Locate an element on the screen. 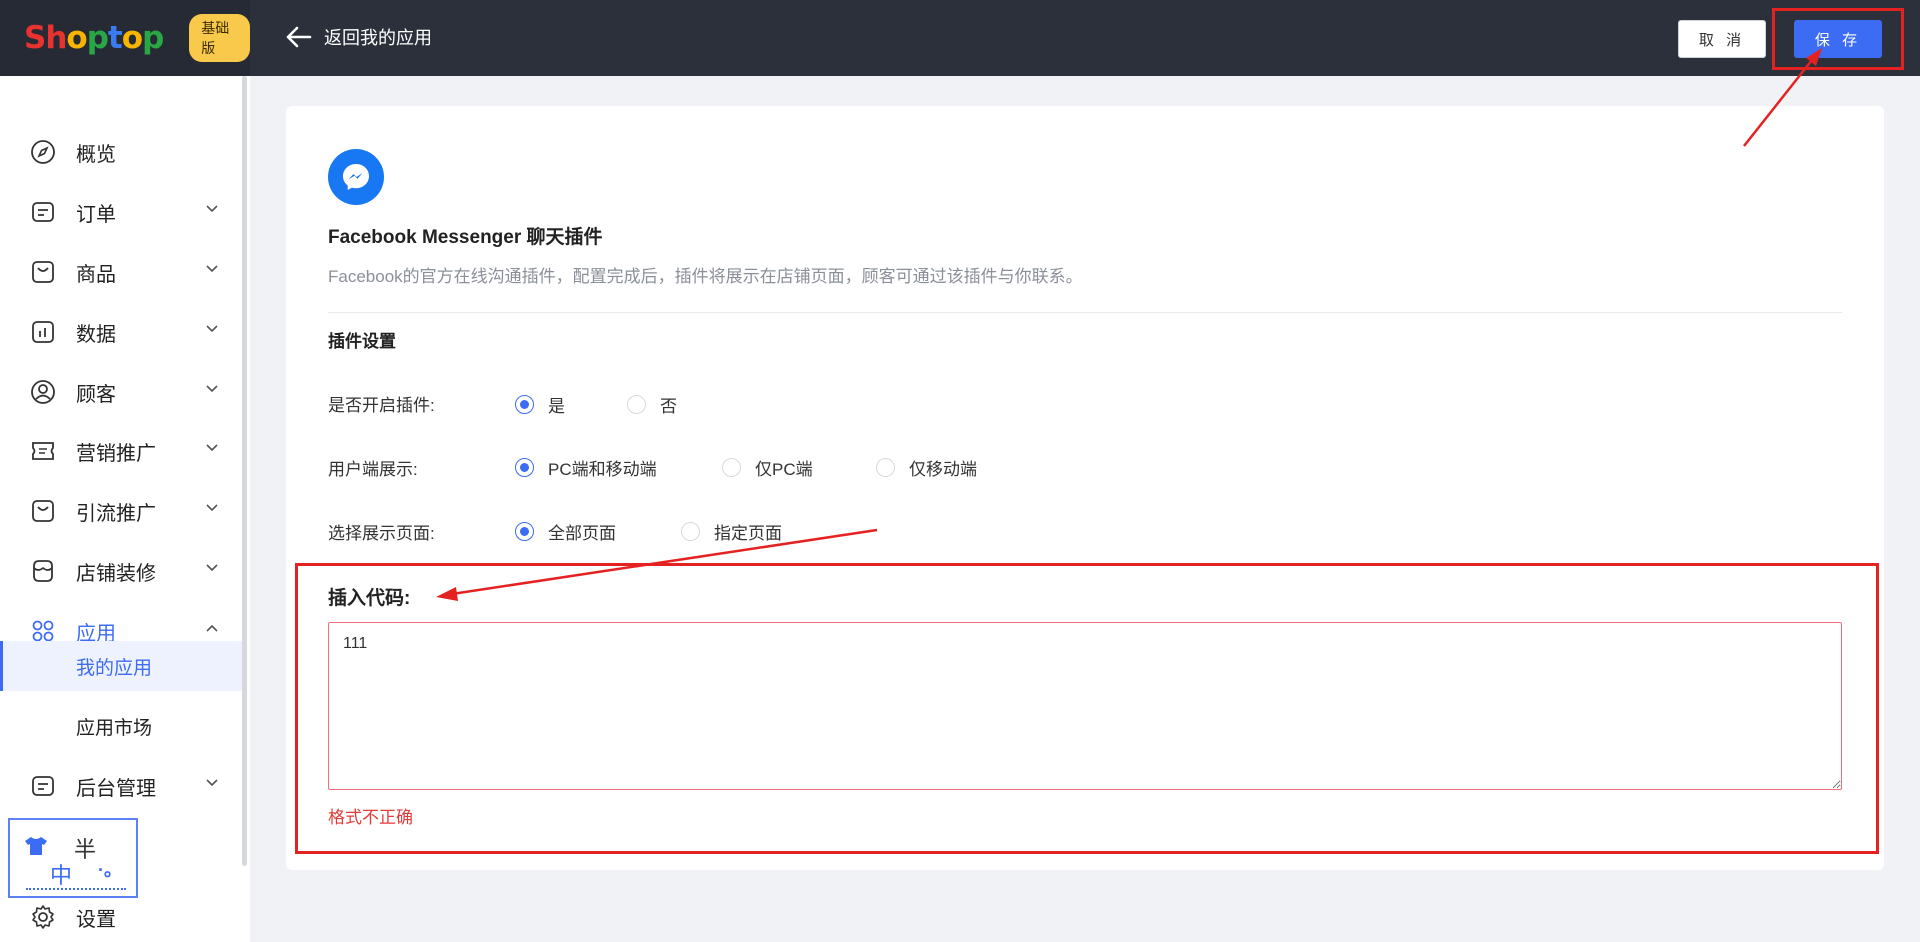  ime-half-width: 半 is located at coordinates (85, 848).